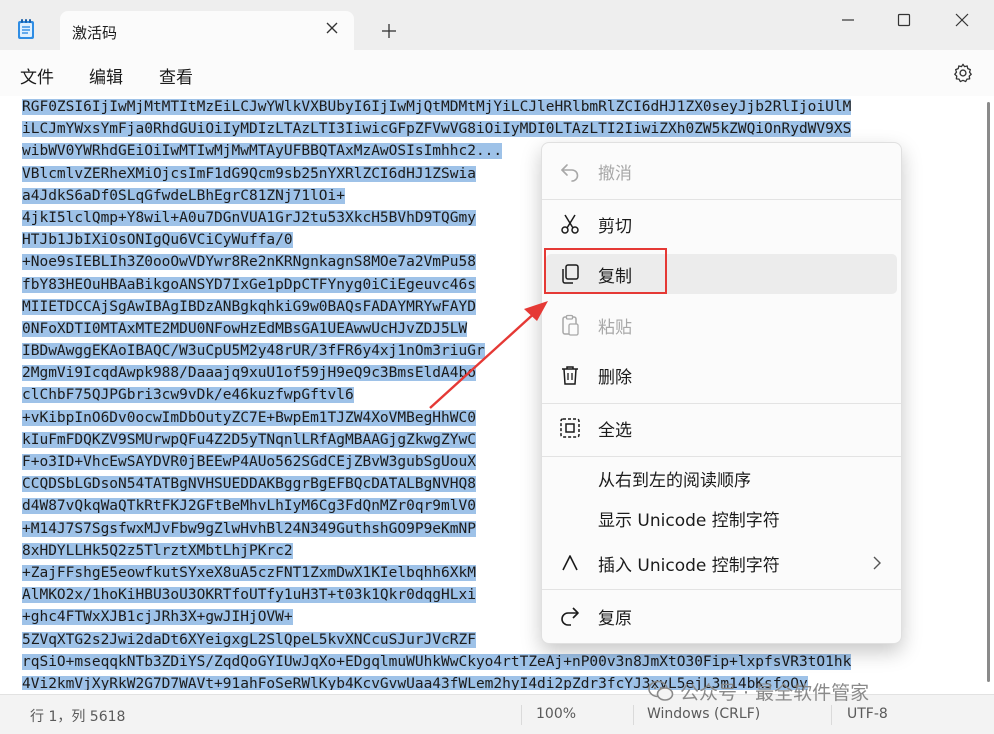 The image size is (994, 734). Describe the element at coordinates (157, 240) in the screenshot. I see `selected-text: HTJb1JbIXiOsONIgQu6VCiCyWuffa/0` at that location.